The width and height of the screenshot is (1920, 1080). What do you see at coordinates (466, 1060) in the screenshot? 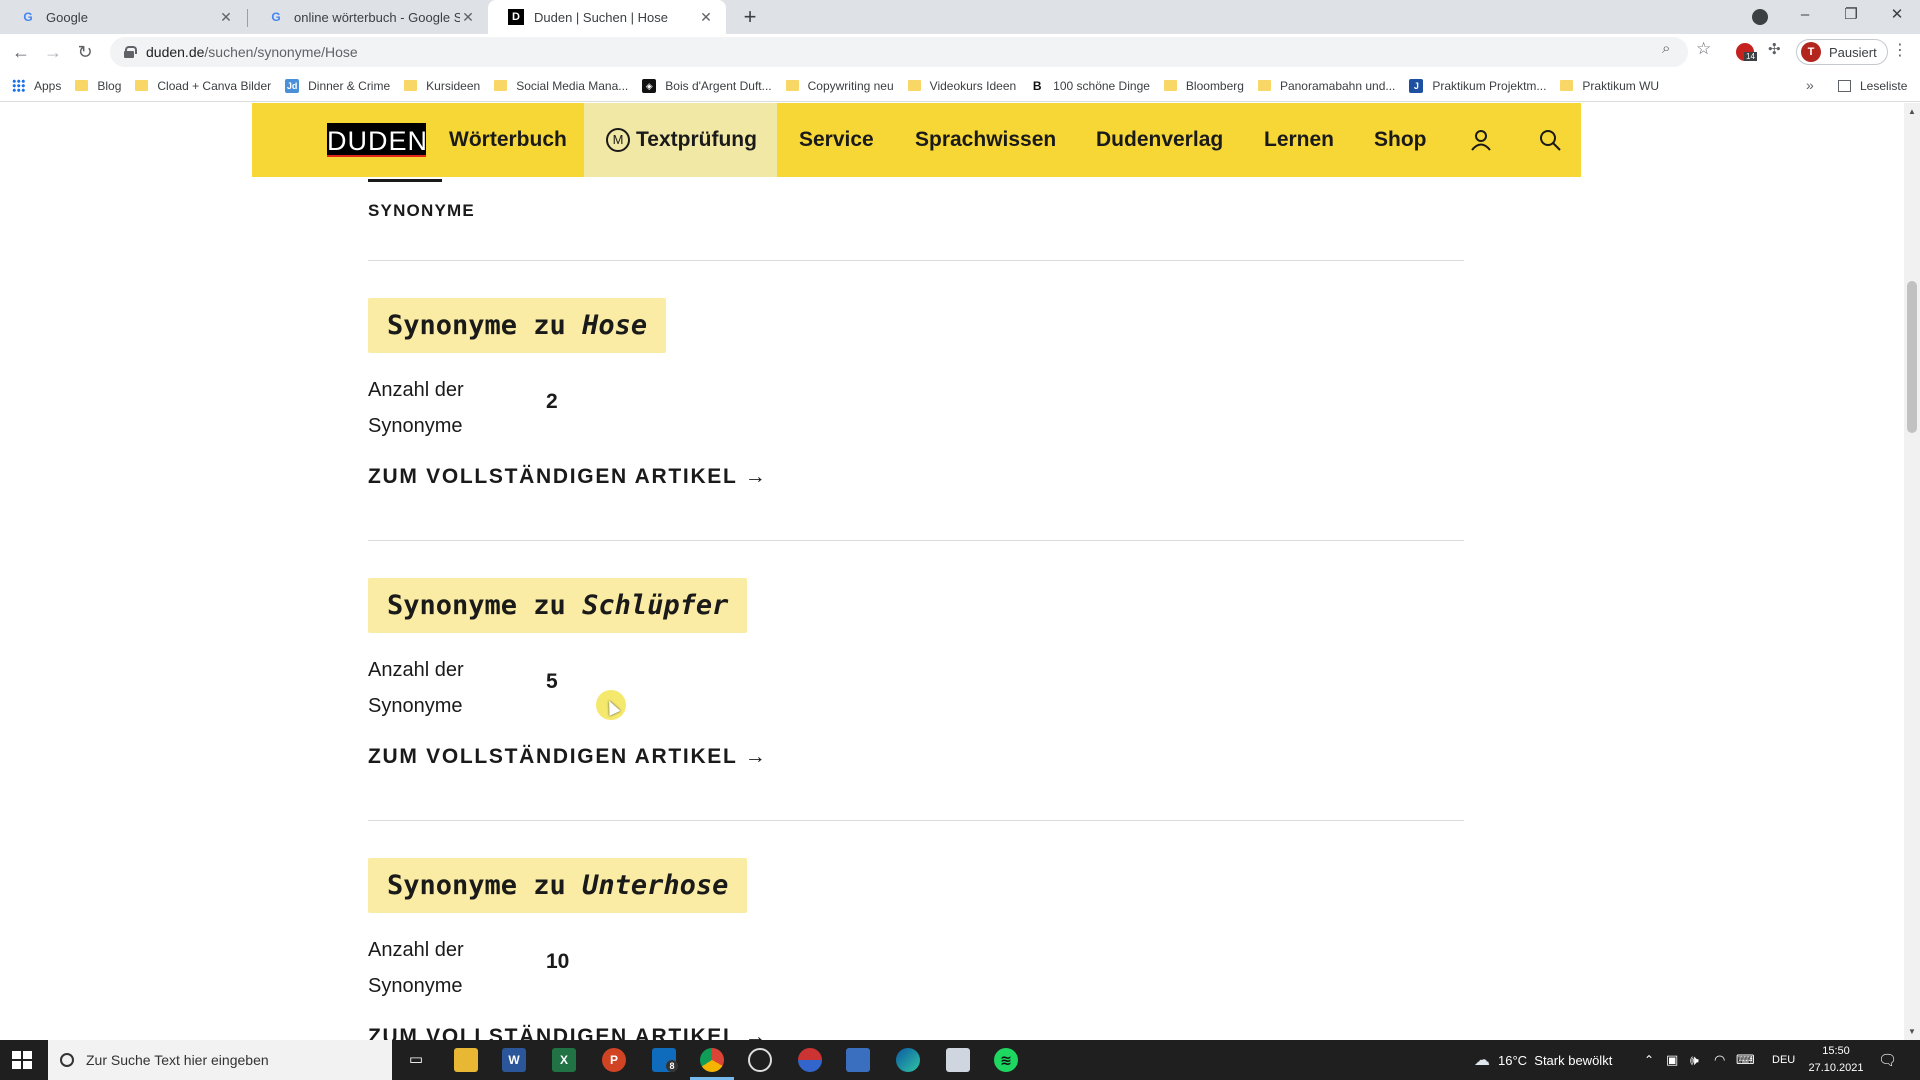
I see `file-explorer-icon` at bounding box center [466, 1060].